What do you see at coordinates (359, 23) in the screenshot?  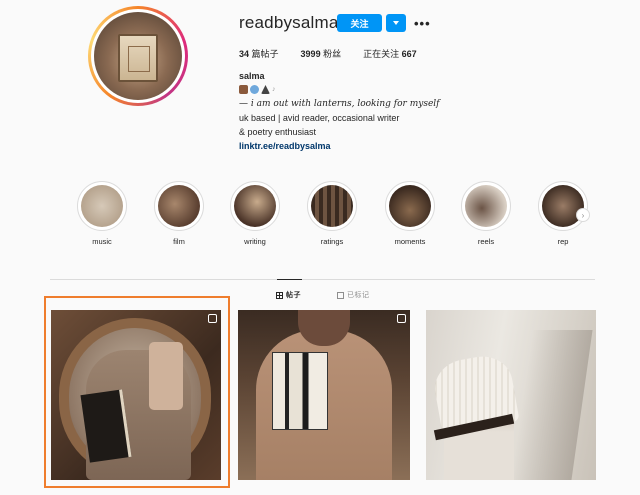 I see `follow-button: 关注` at bounding box center [359, 23].